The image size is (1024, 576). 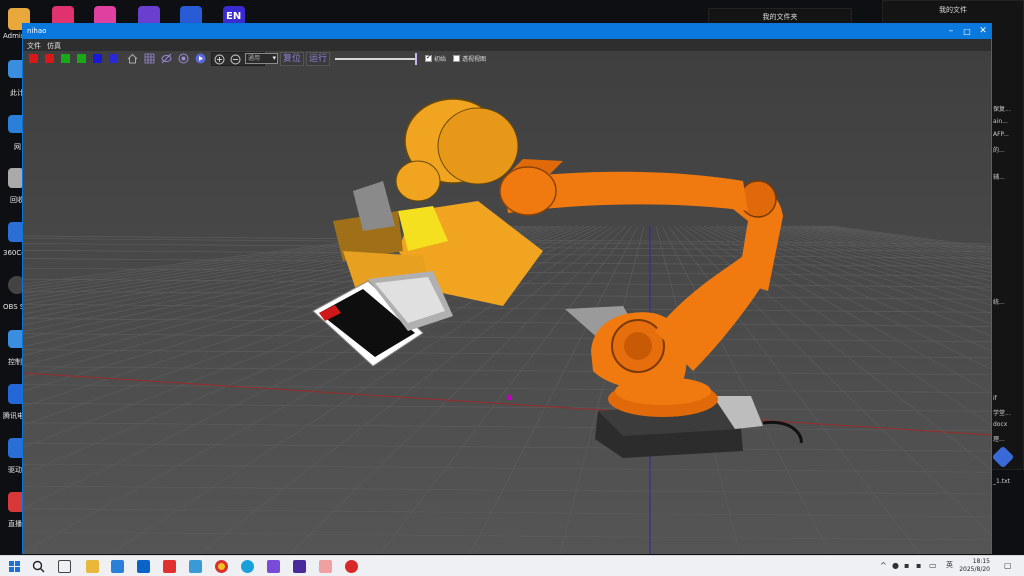 I want to click on chevron-down-icon: ▾, so click(x=274, y=58).